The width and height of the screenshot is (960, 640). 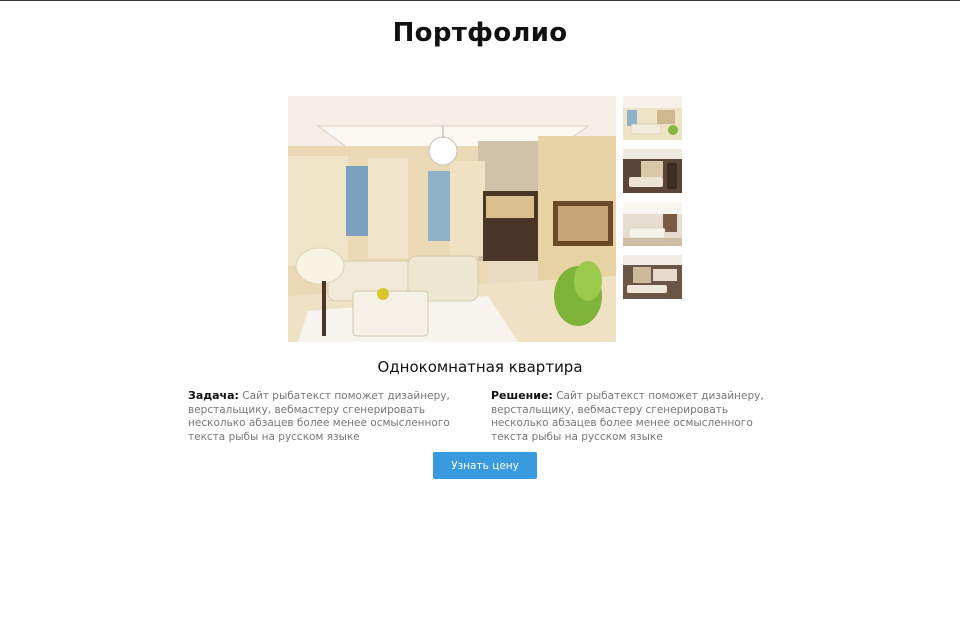 I want to click on page-title: Портфолио, so click(x=480, y=33).